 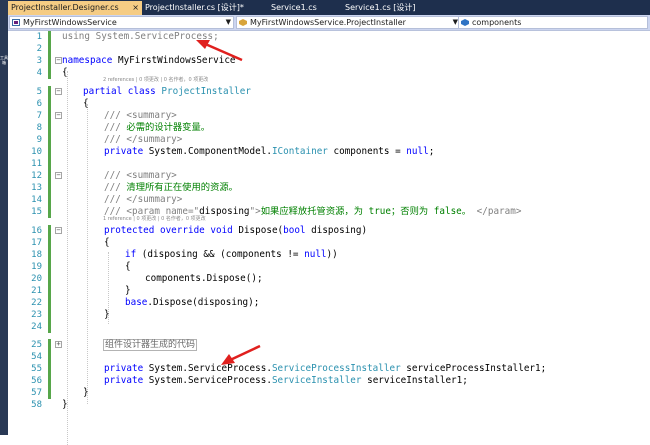 I want to click on code-text: /// <summary>, so click(x=140, y=115).